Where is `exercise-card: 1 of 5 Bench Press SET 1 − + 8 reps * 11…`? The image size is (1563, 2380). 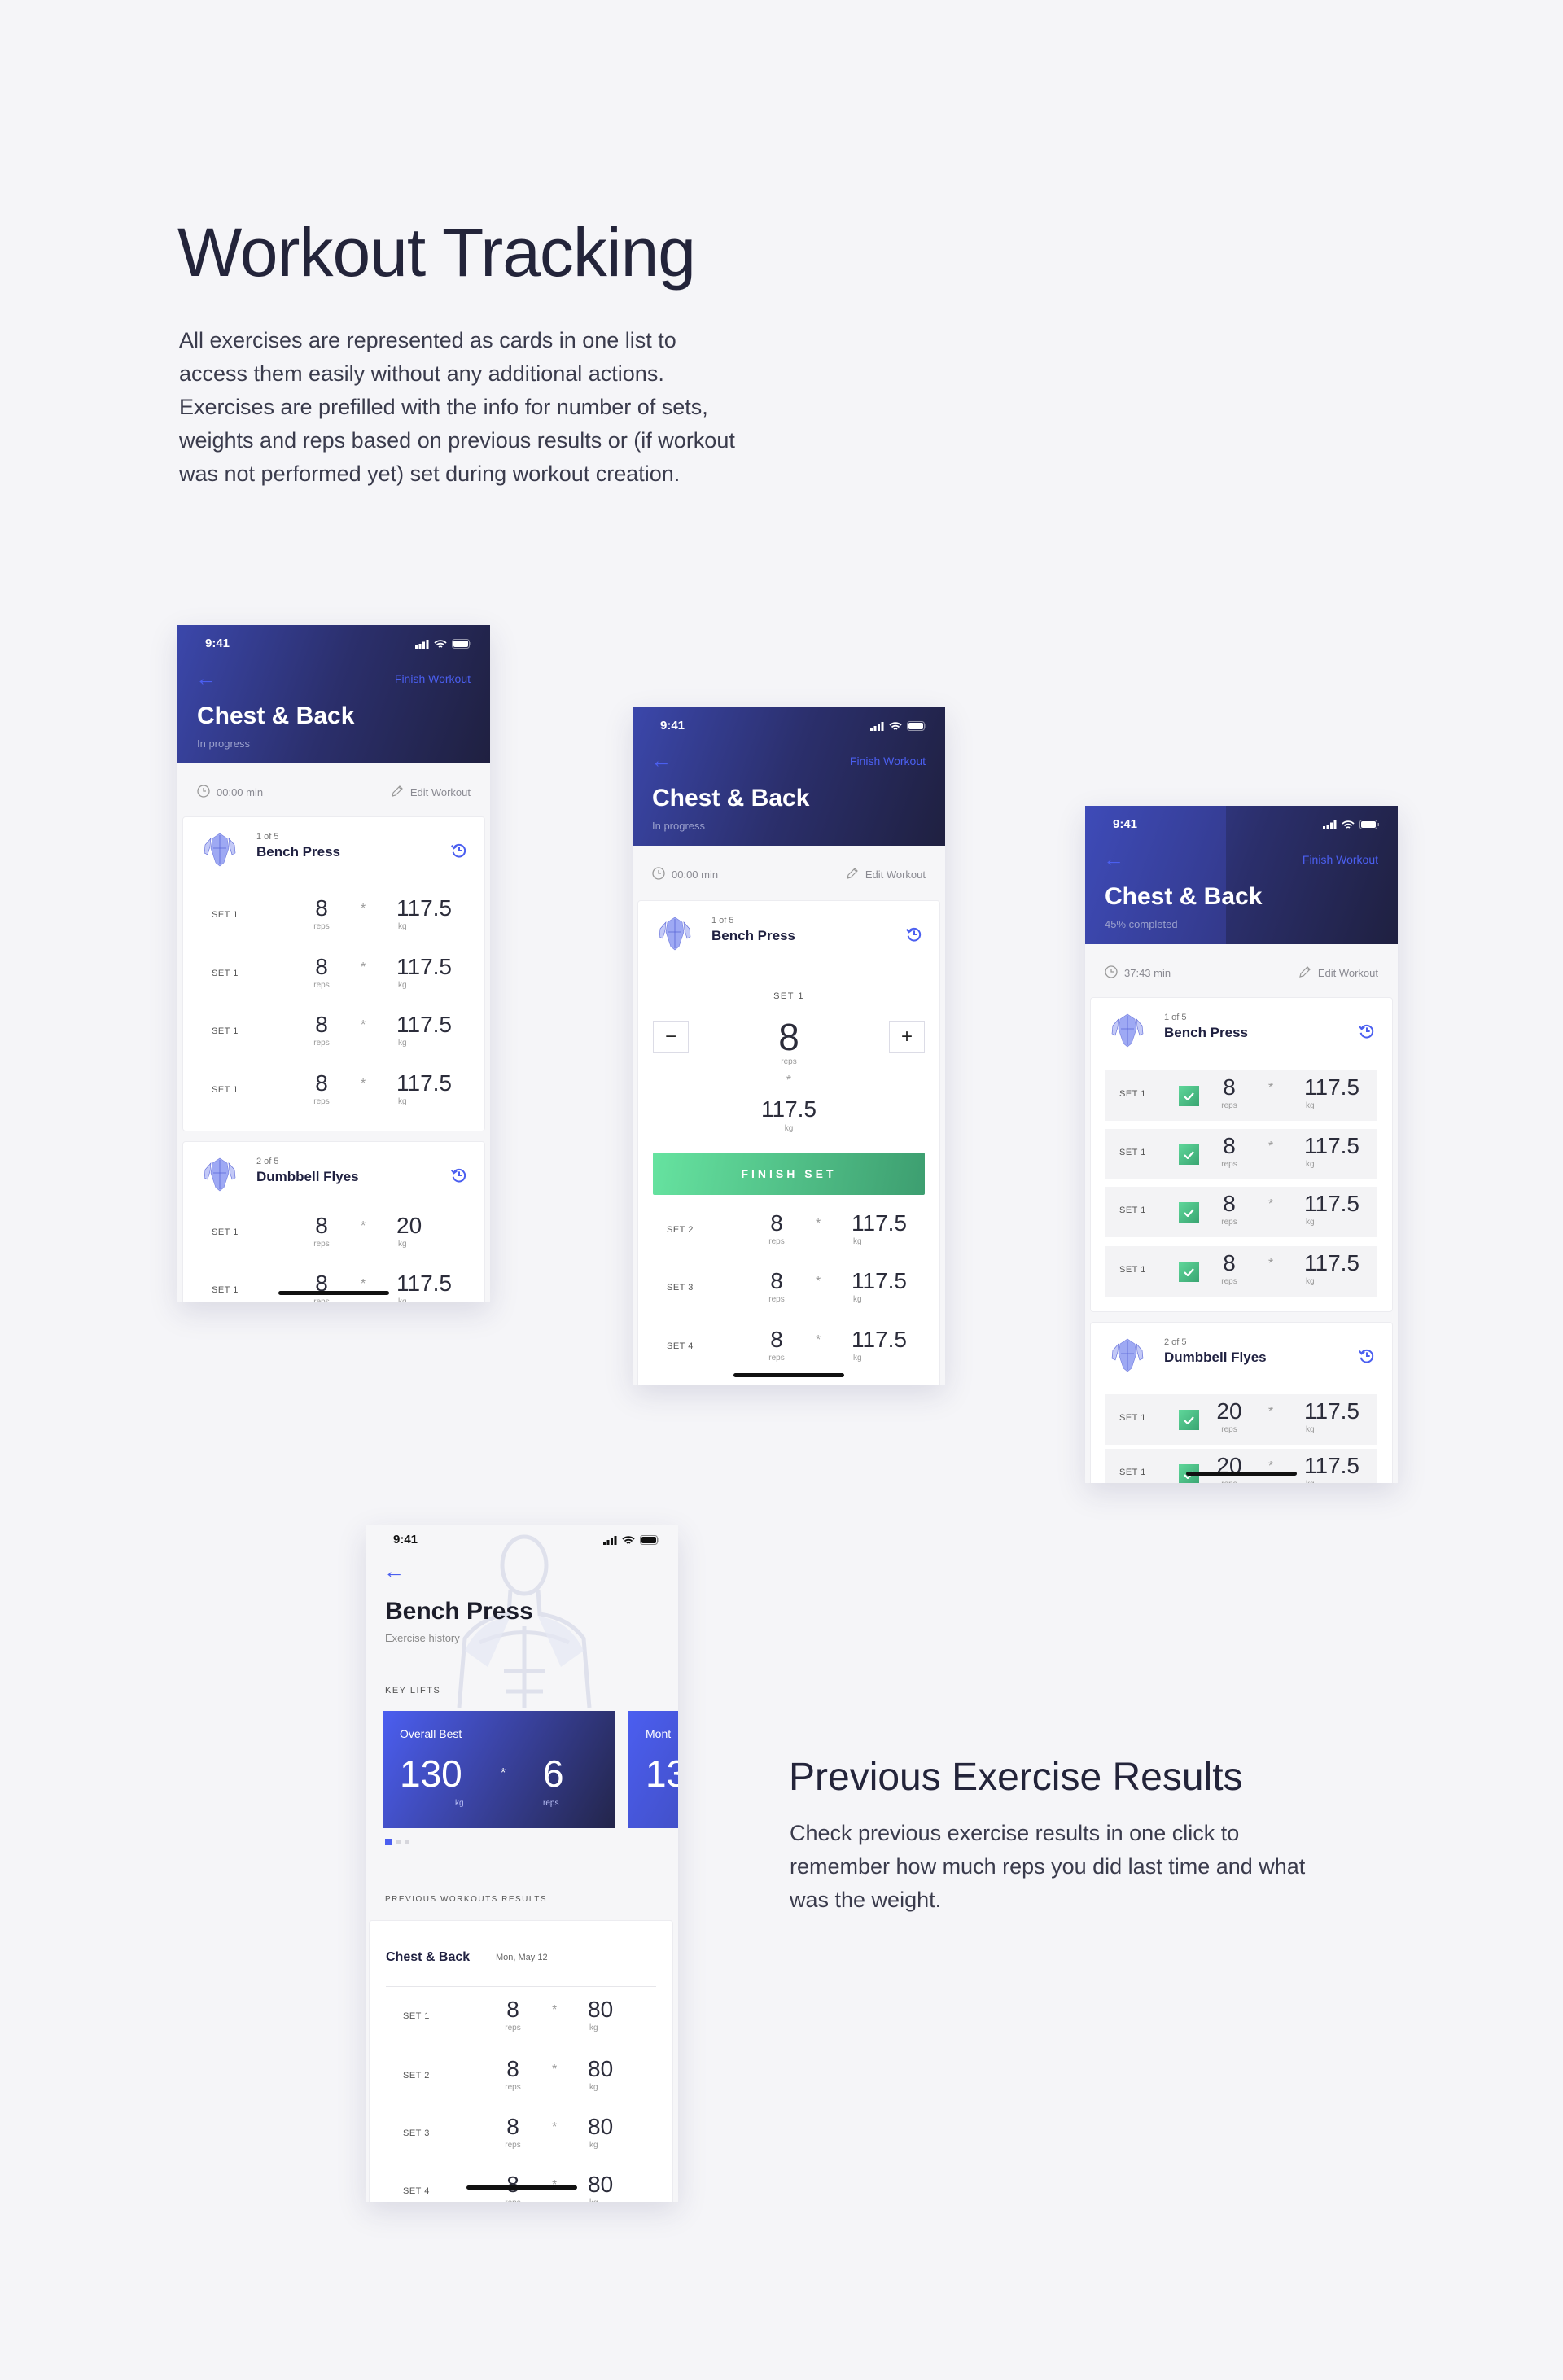 exercise-card: 1 of 5 Bench Press SET 1 − + 8 reps * 11… is located at coordinates (788, 1143).